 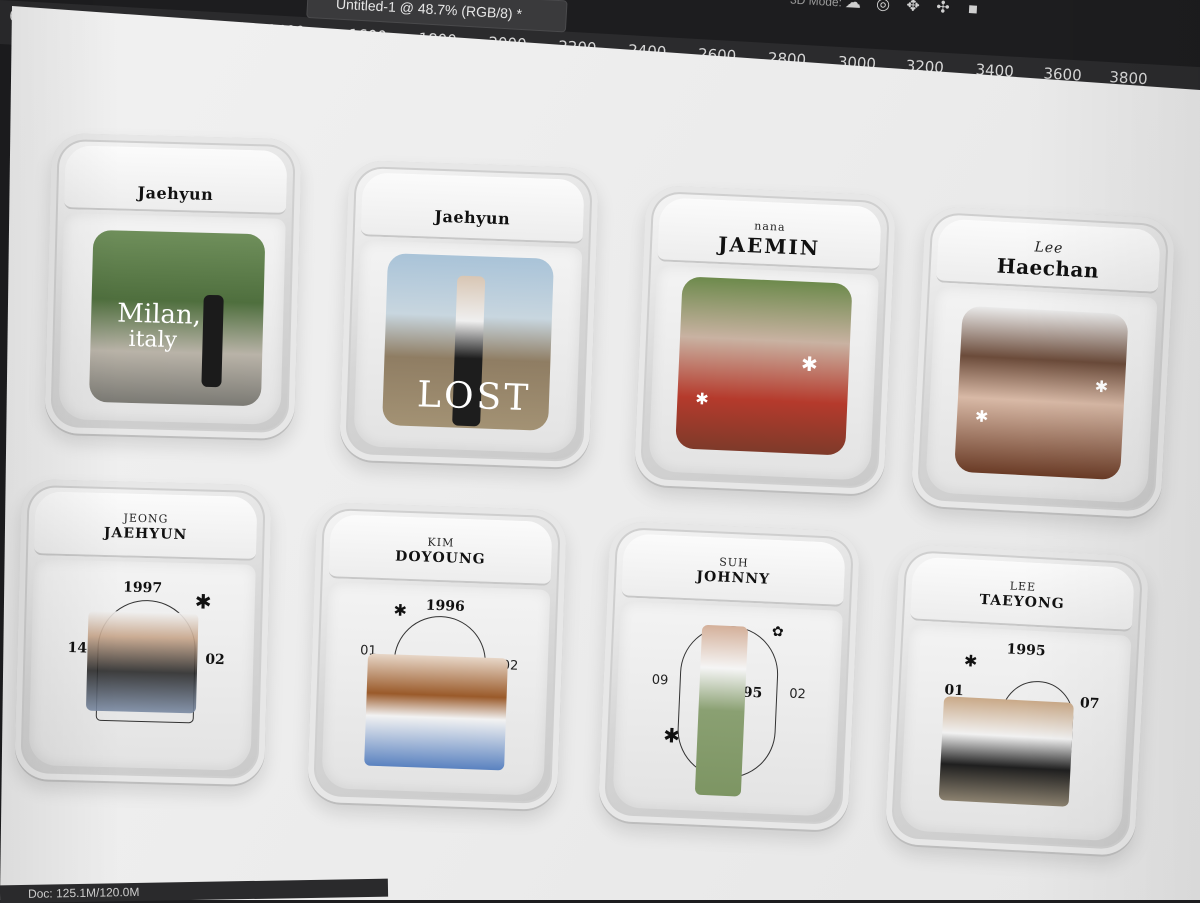 I want to click on airpods-case-5: JEONG JAEHYUN 1997 14 02 ✱, so click(x=143, y=632).